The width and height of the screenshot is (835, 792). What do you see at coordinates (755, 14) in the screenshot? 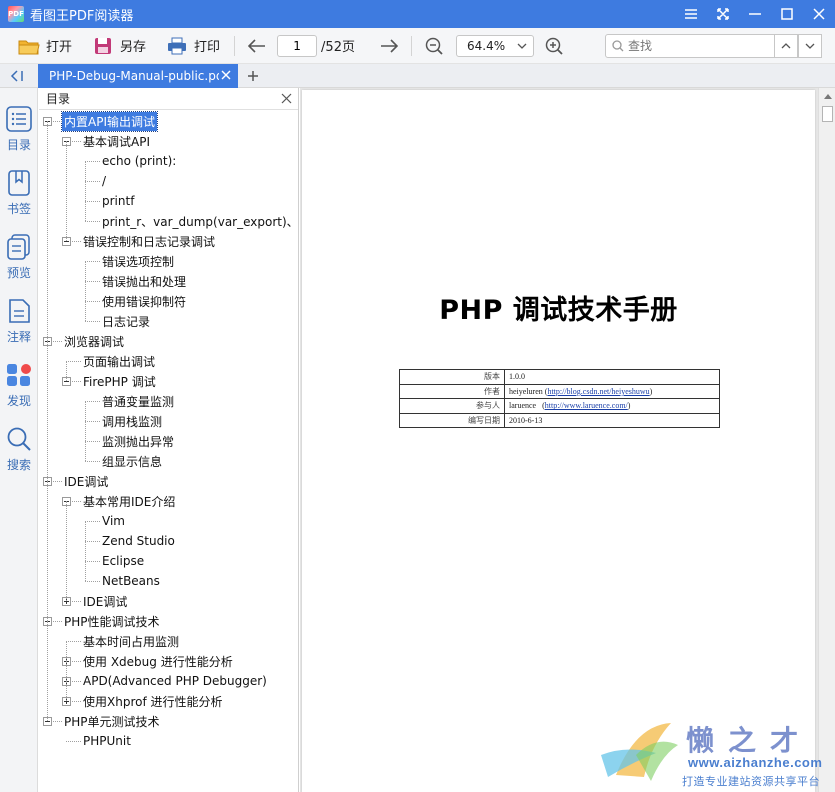
I see `minimize-icon` at bounding box center [755, 14].